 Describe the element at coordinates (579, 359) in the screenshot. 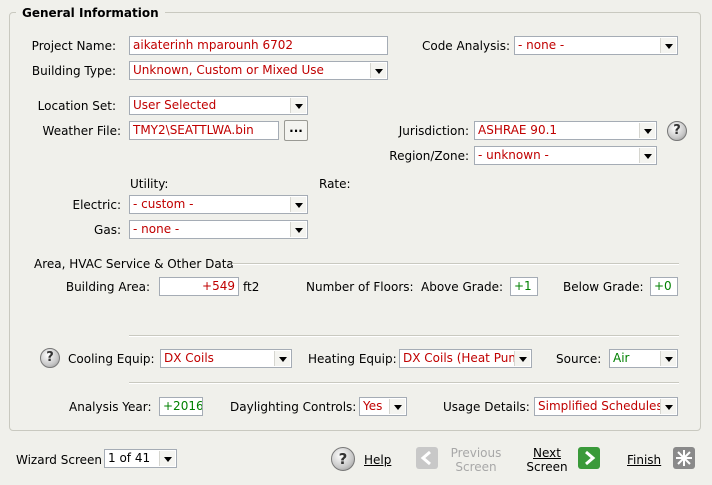

I see `source-label: Source:` at that location.